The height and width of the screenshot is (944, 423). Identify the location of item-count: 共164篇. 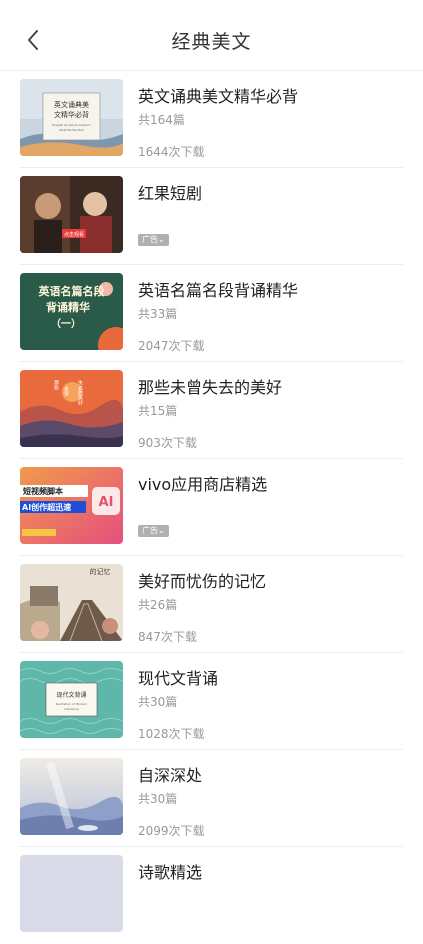
(161, 120).